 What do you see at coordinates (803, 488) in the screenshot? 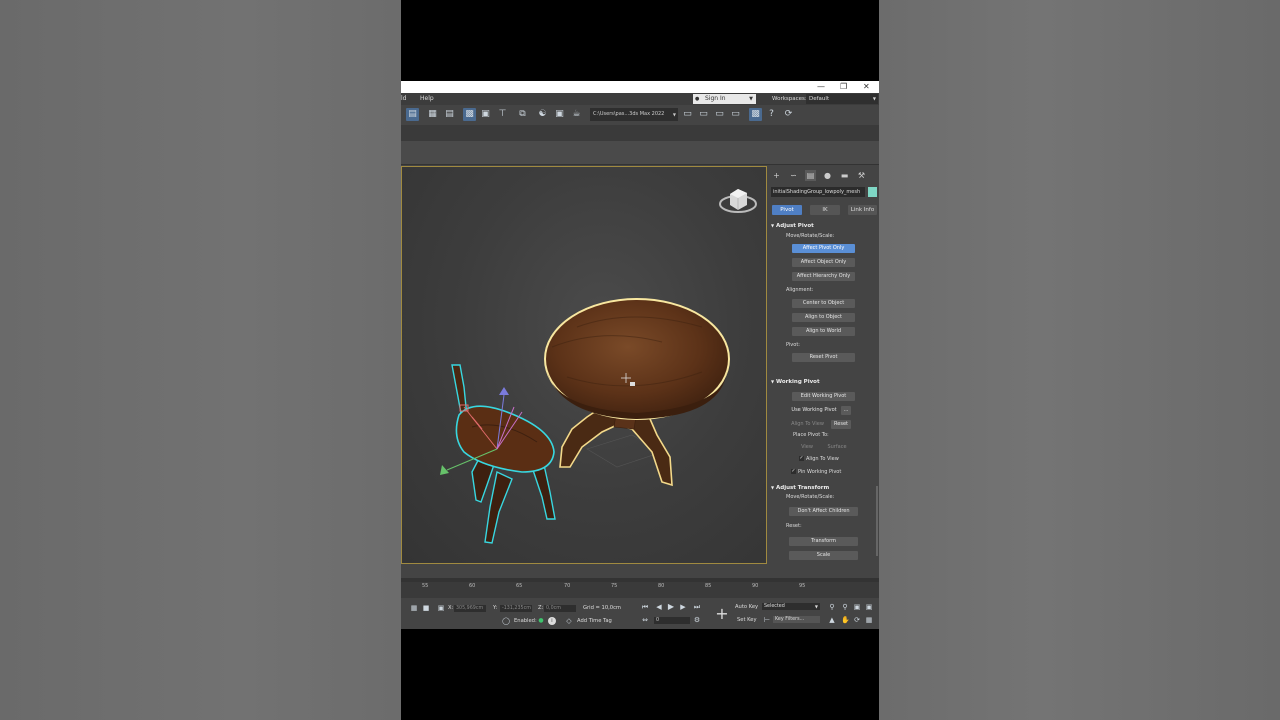
I see `adjust-transform-title: Adjust Transform` at bounding box center [803, 488].